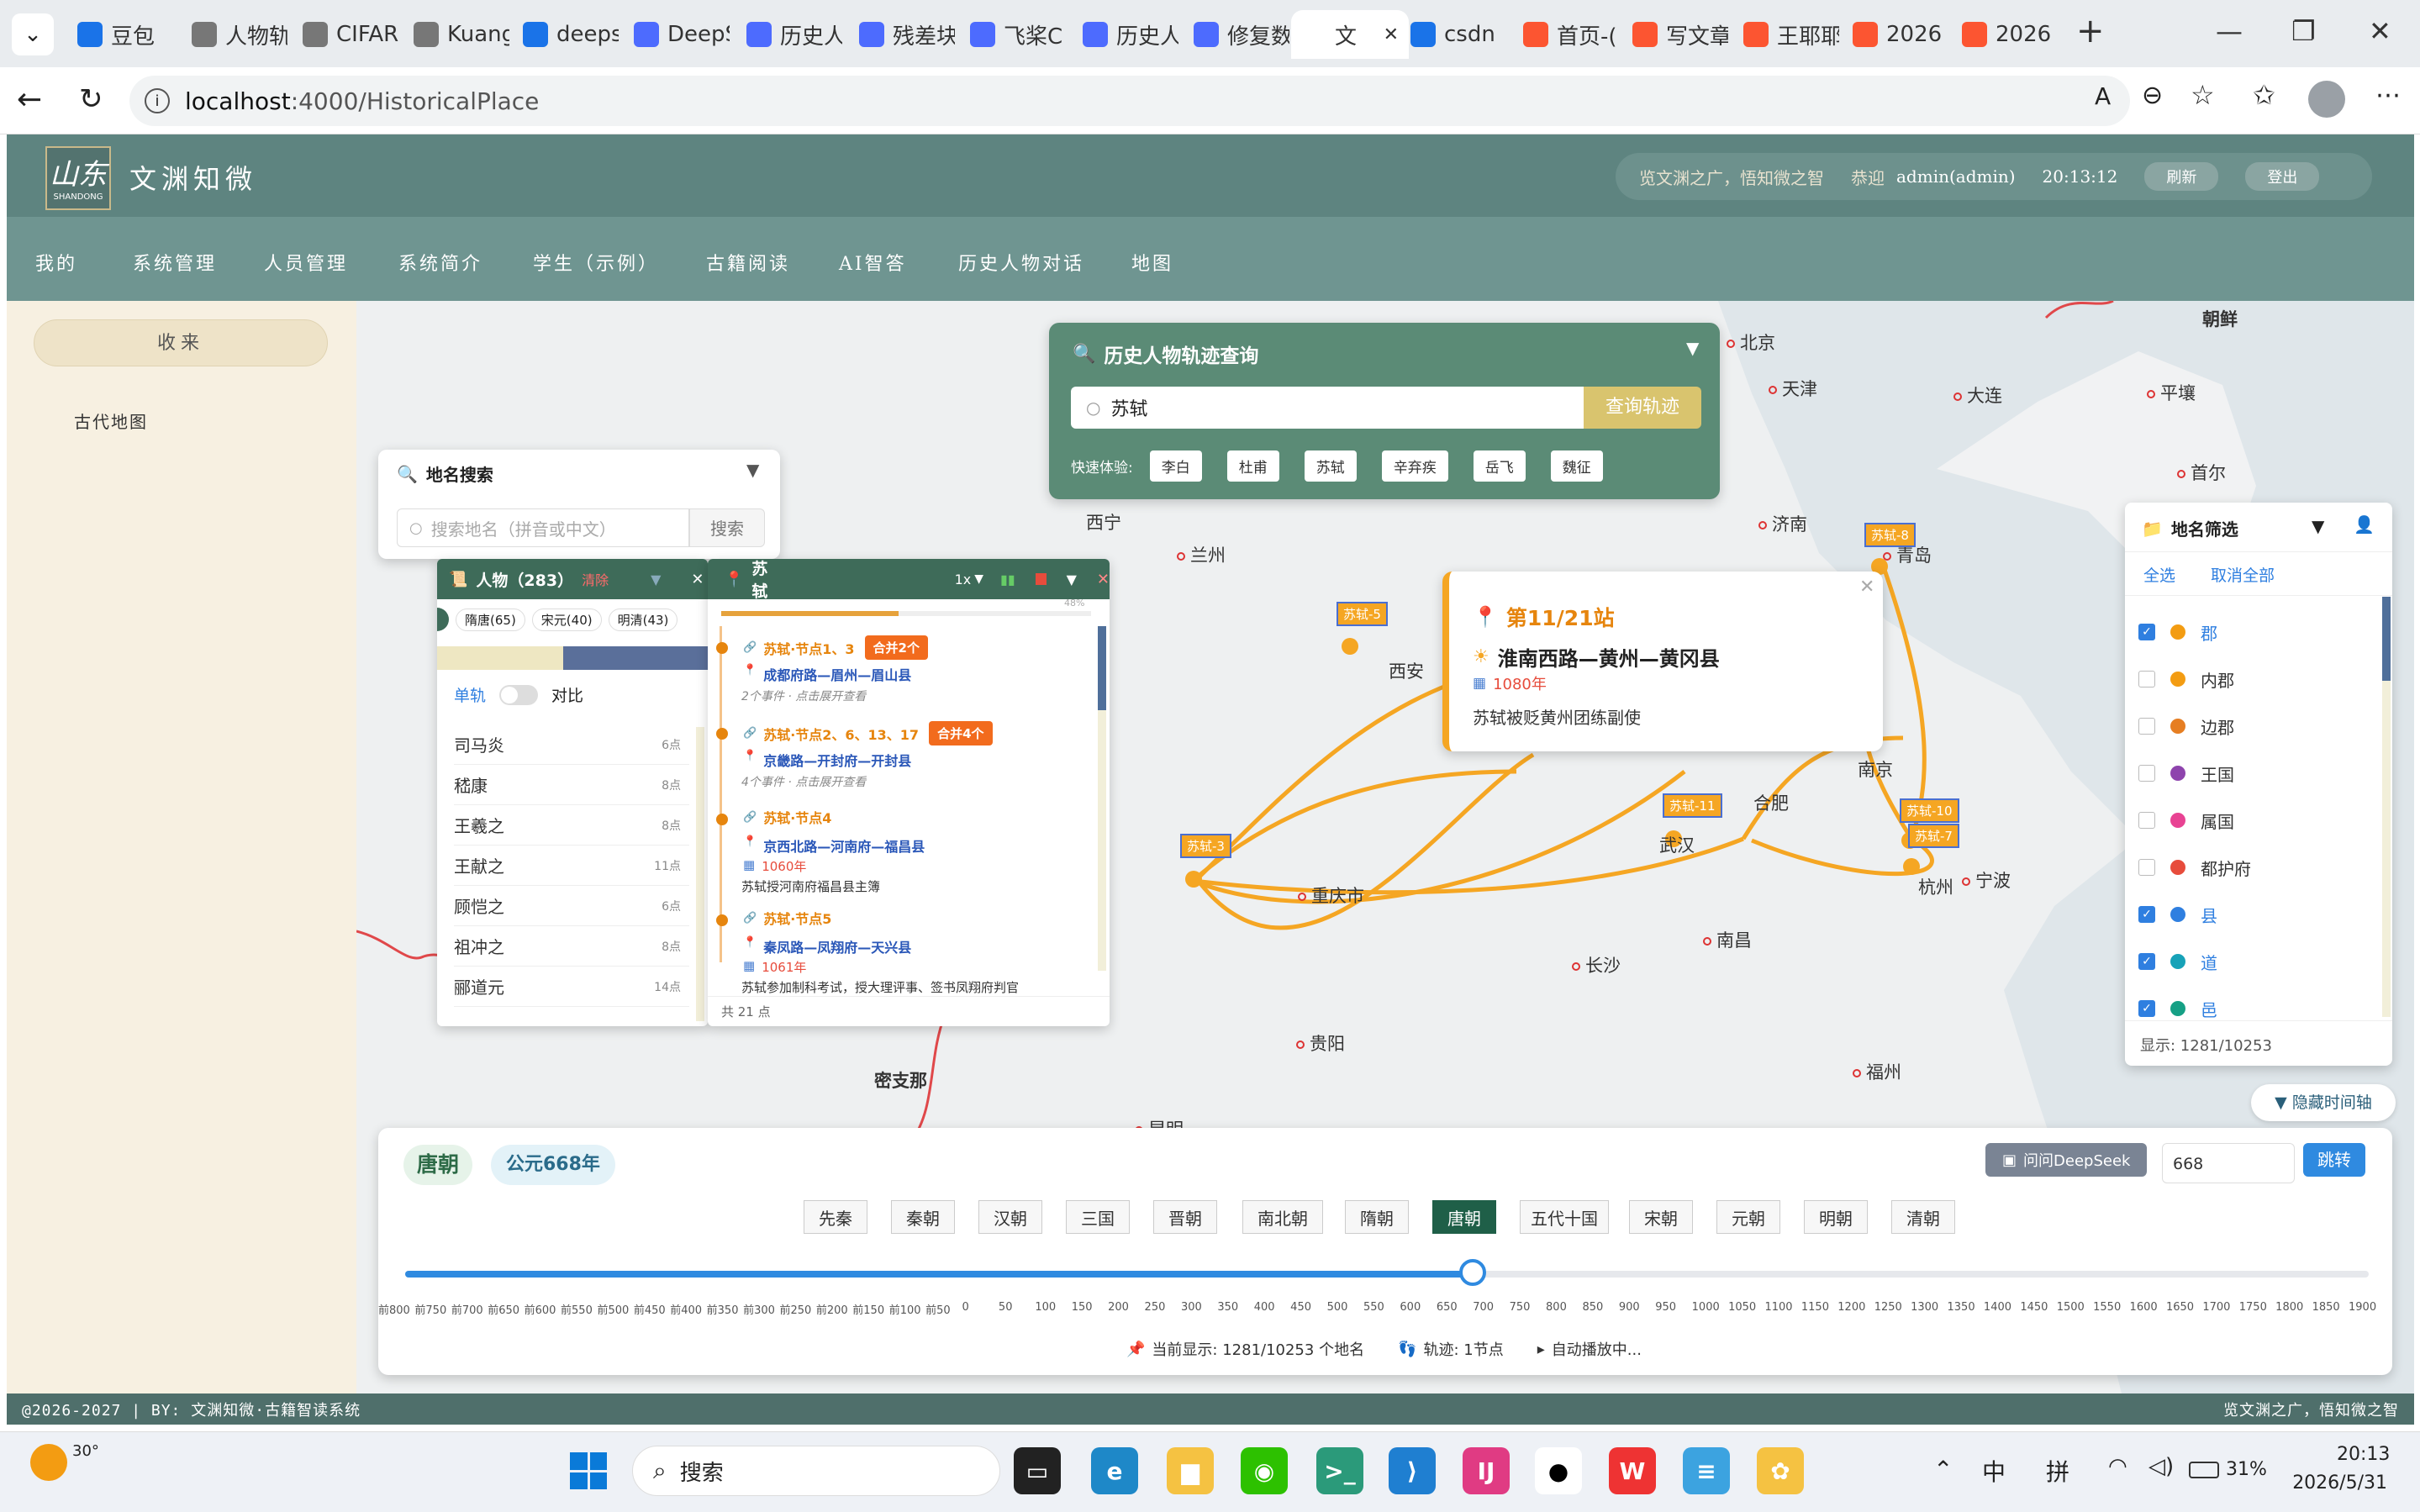  Describe the element at coordinates (1362, 614) in the screenshot. I see `track-marker-5: 苏轼-5` at that location.